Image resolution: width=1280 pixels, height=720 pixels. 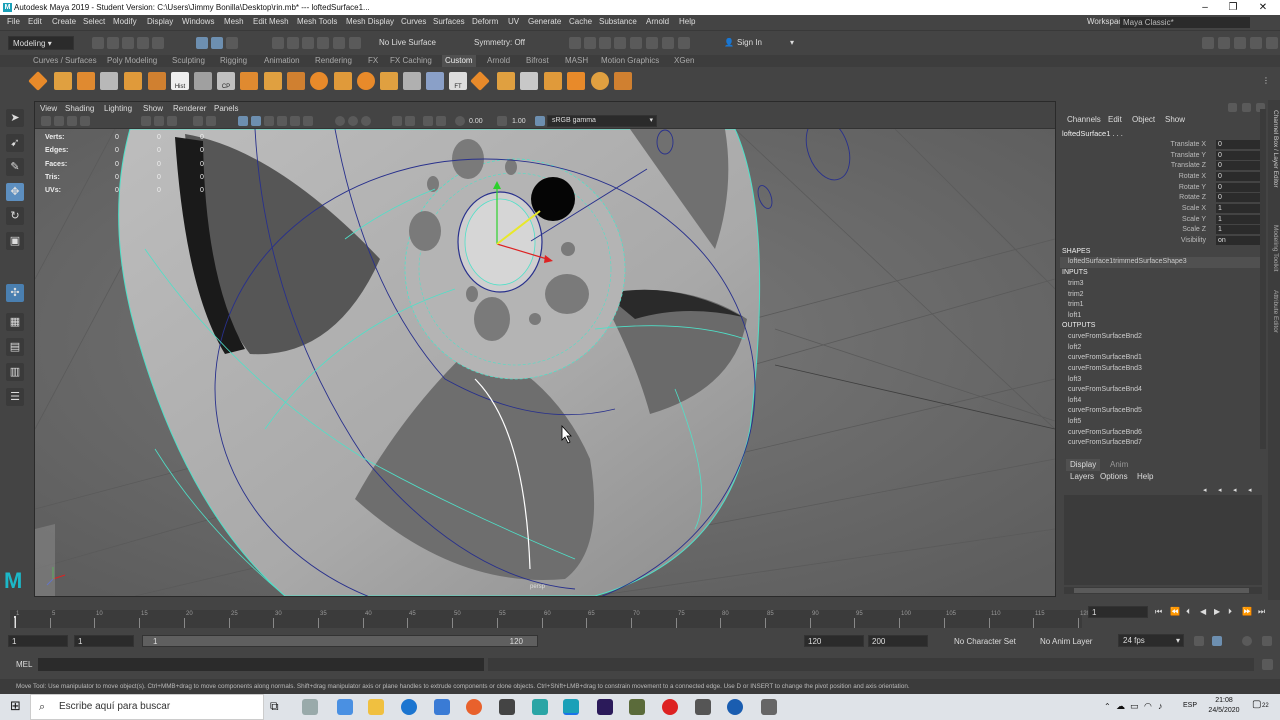 I want to click on cb-menu-edit: Edit, so click(x=1115, y=119).